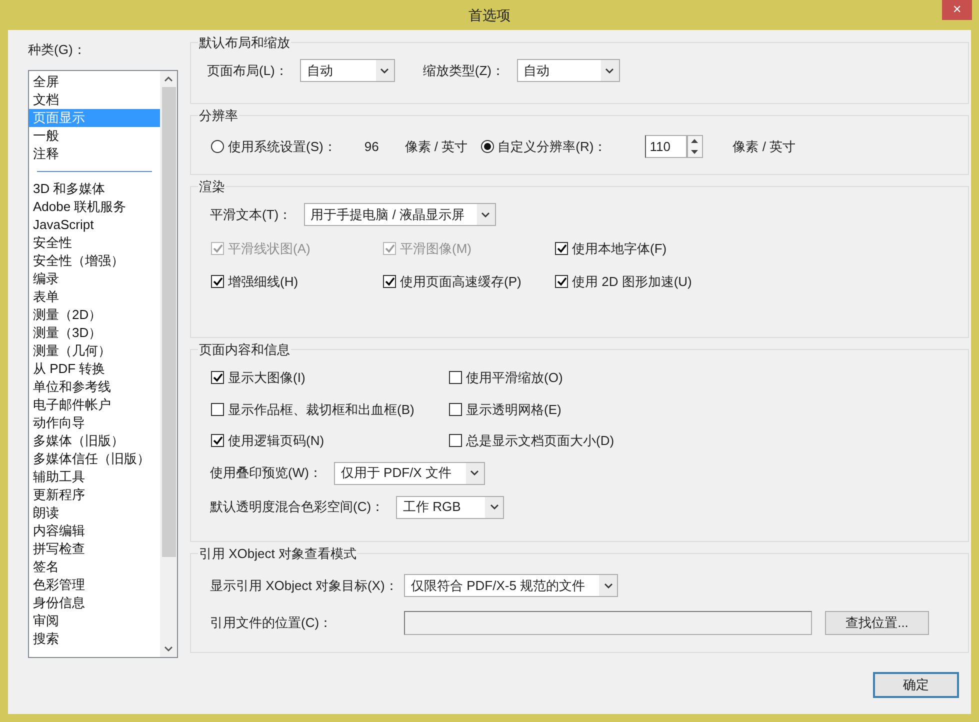 Image resolution: width=979 pixels, height=722 pixels. I want to click on category-item: 单位和参考线, so click(94, 387).